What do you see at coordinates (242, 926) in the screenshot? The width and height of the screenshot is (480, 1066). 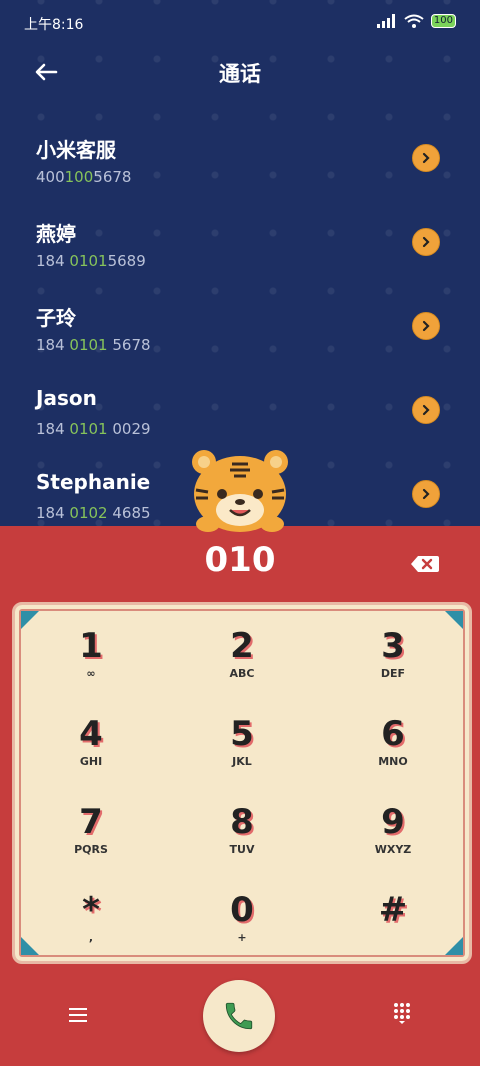 I see `key-0: 0 +` at bounding box center [242, 926].